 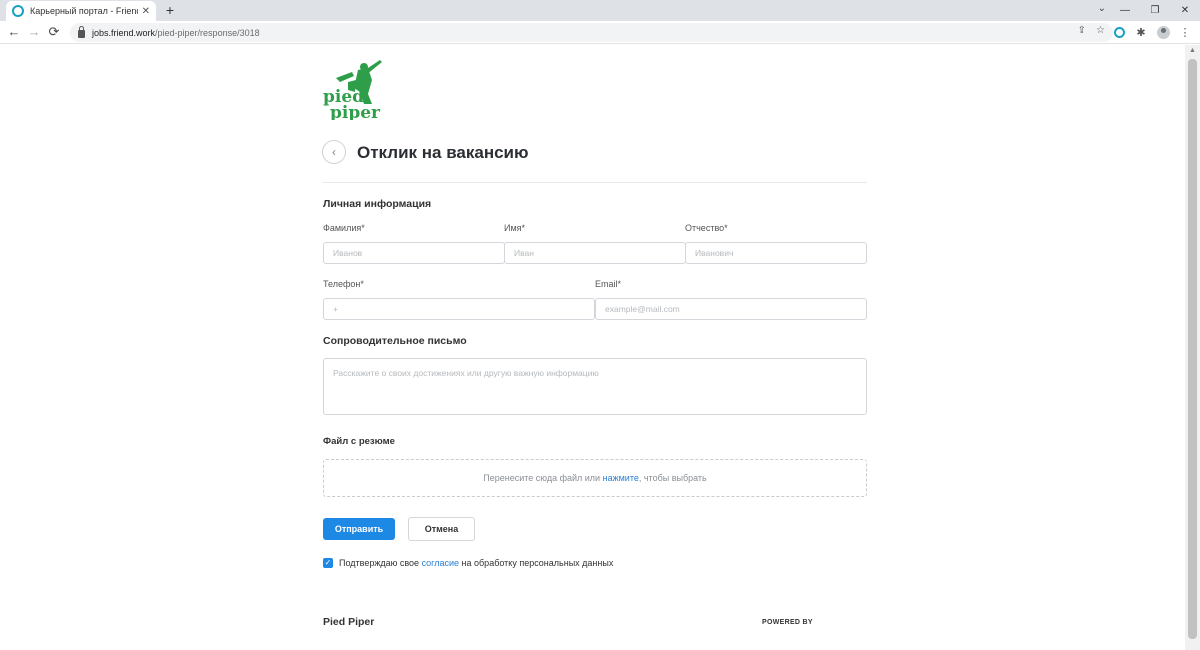 What do you see at coordinates (355, 111) in the screenshot?
I see `logo-text-piper: piper` at bounding box center [355, 111].